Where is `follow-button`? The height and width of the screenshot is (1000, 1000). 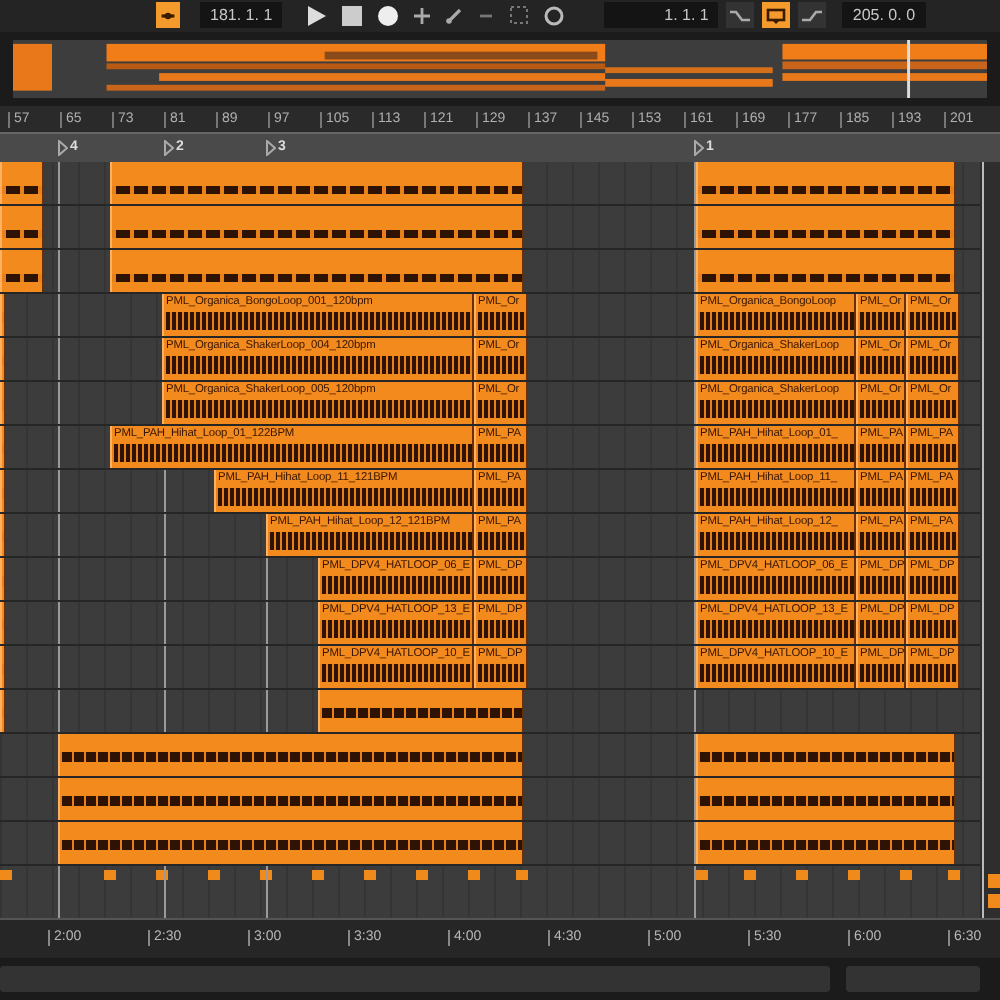 follow-button is located at coordinates (168, 15).